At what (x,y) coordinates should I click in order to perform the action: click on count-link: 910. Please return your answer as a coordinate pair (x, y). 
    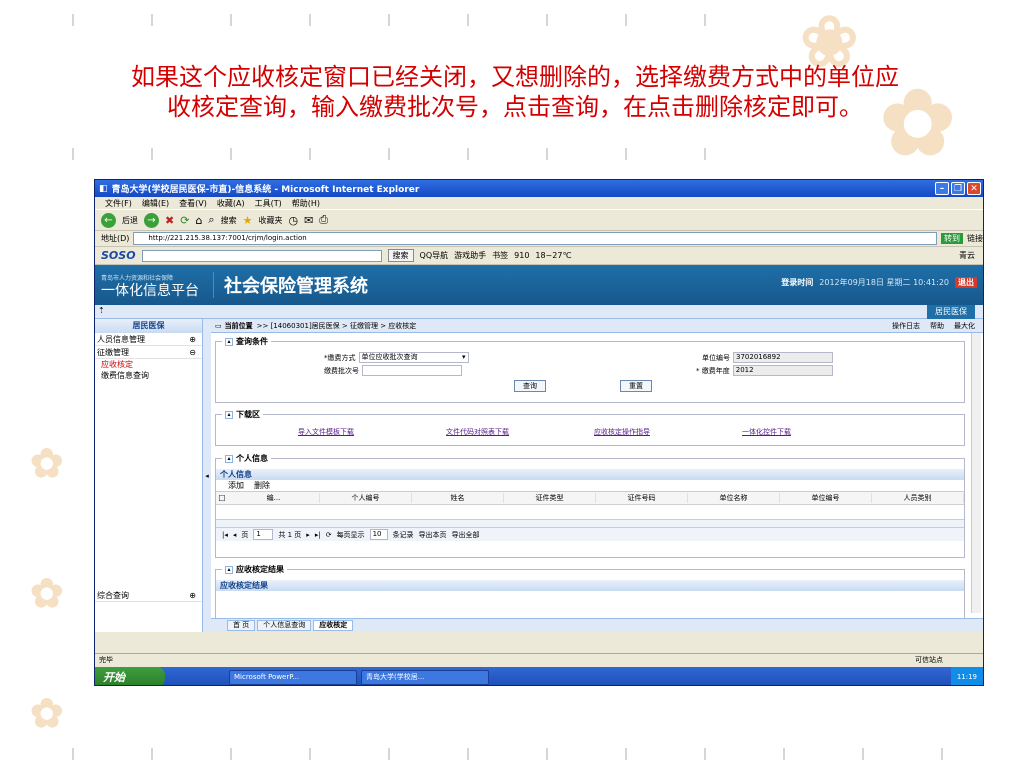
    Looking at the image, I should click on (521, 255).